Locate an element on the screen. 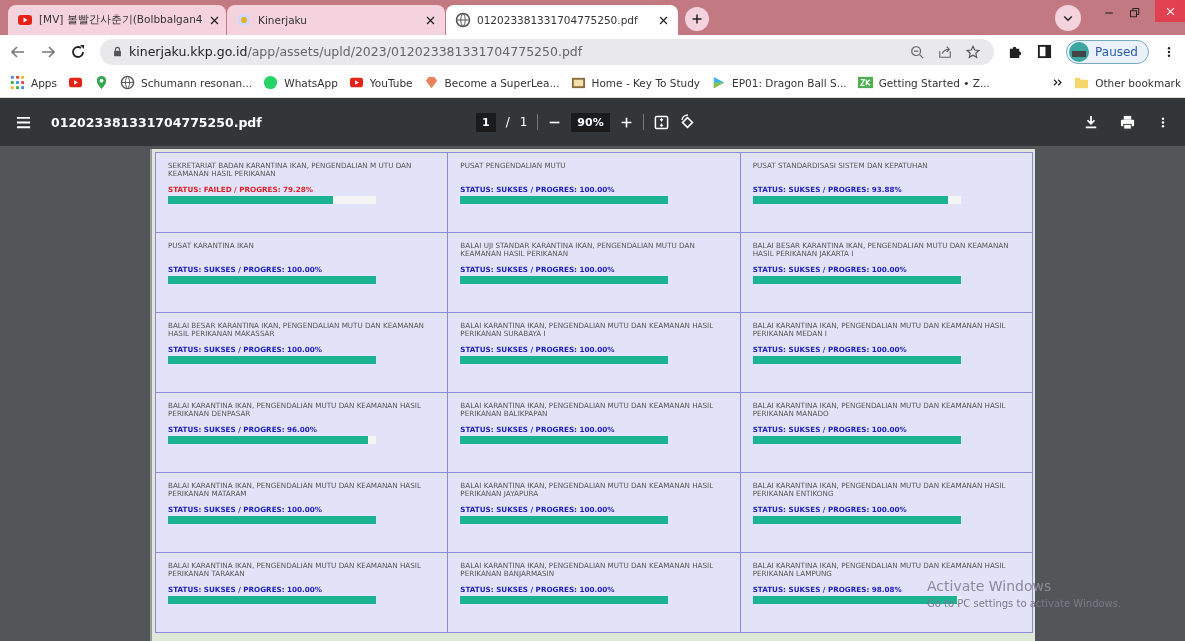 The height and width of the screenshot is (641, 1185). fit-page-icon is located at coordinates (661, 122).